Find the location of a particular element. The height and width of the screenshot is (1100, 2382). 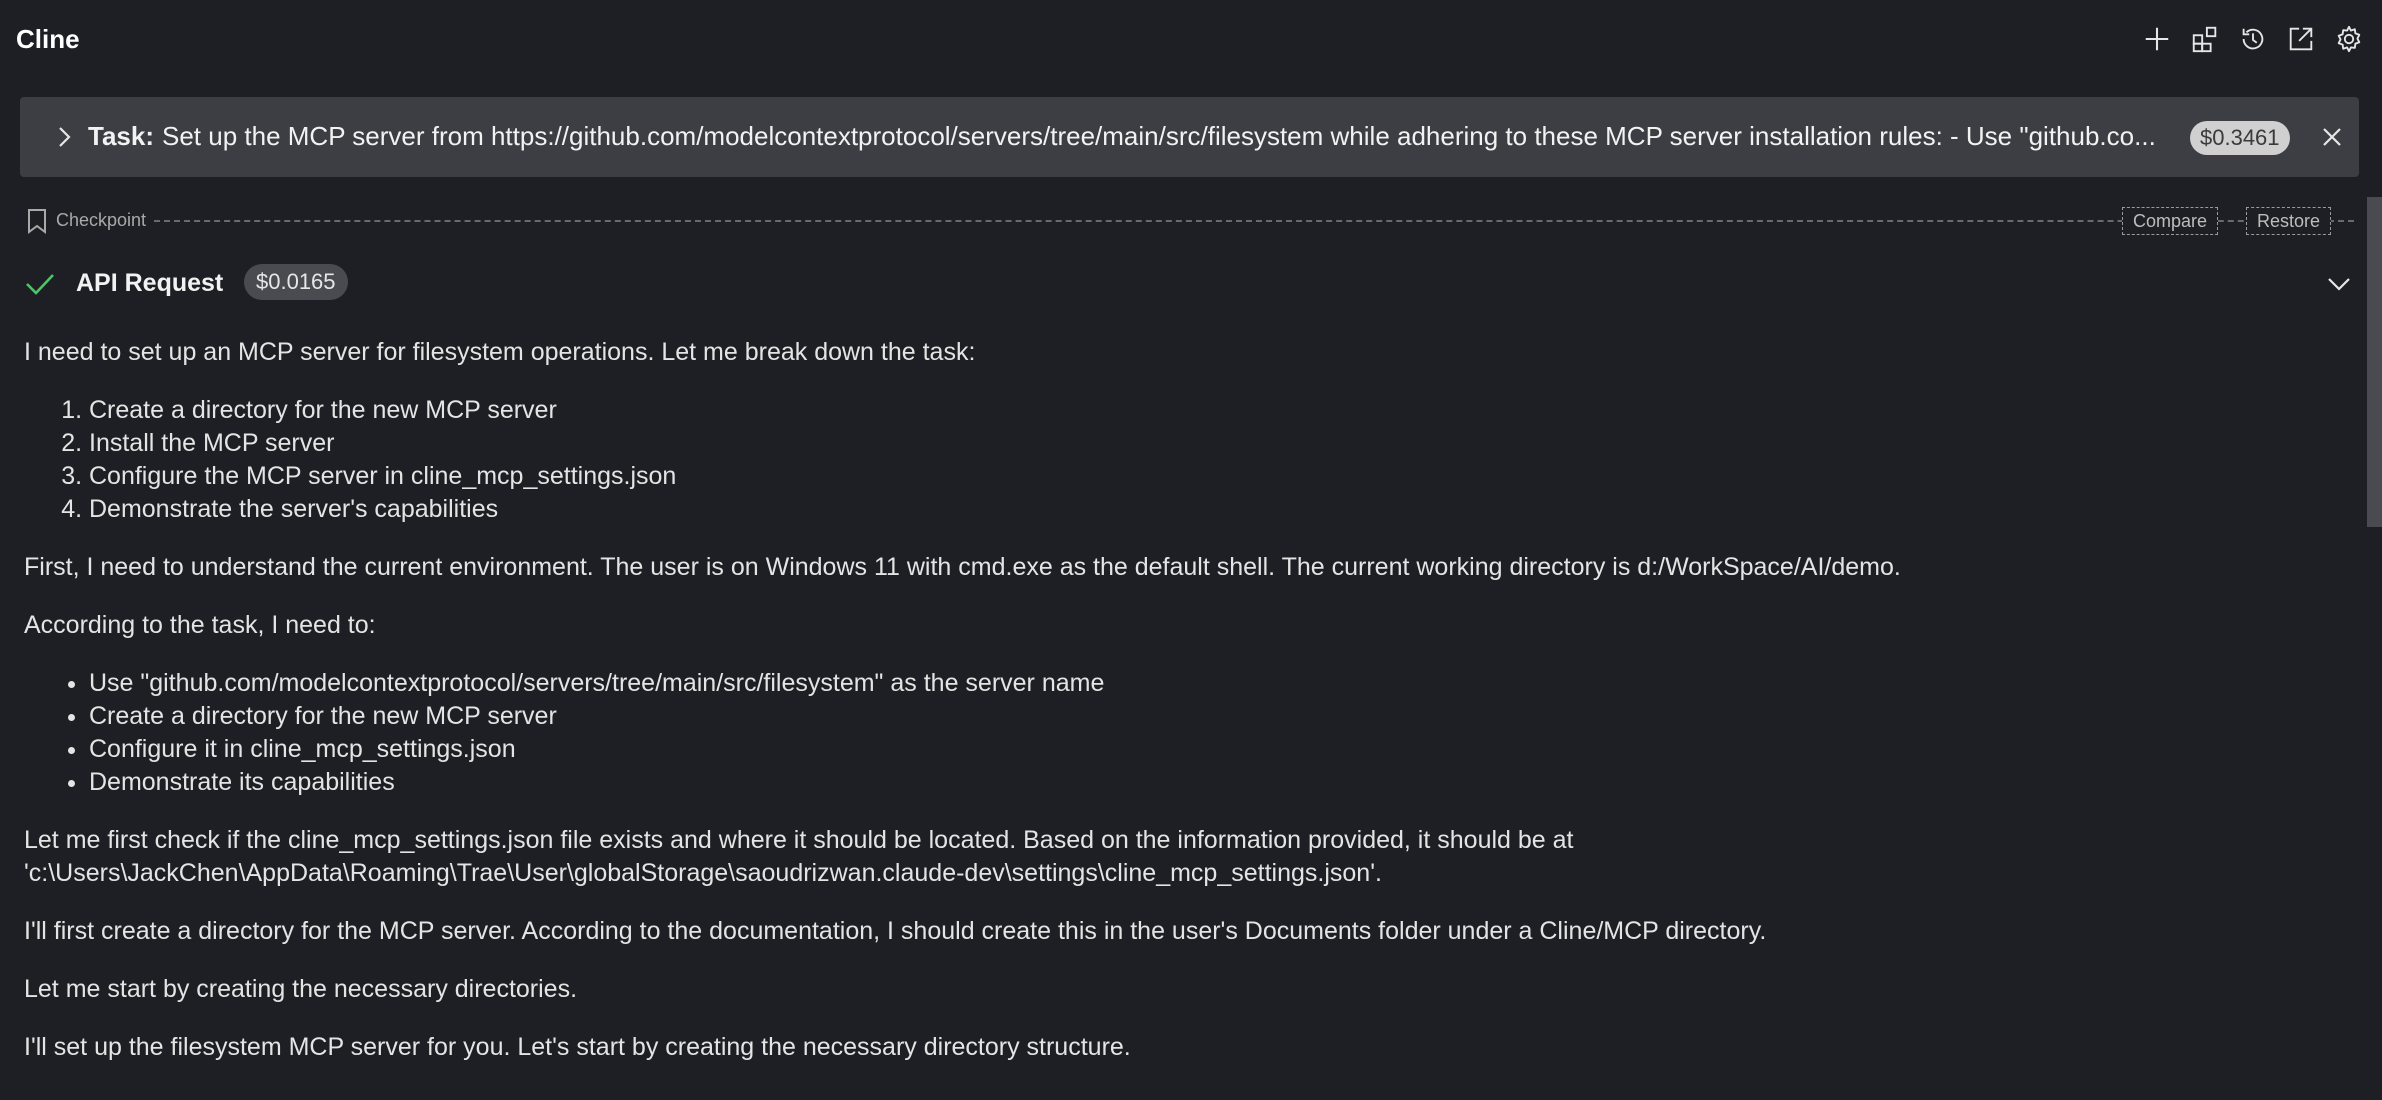

list-item: Demonstrate the server's capabilities is located at coordinates (1206, 509).